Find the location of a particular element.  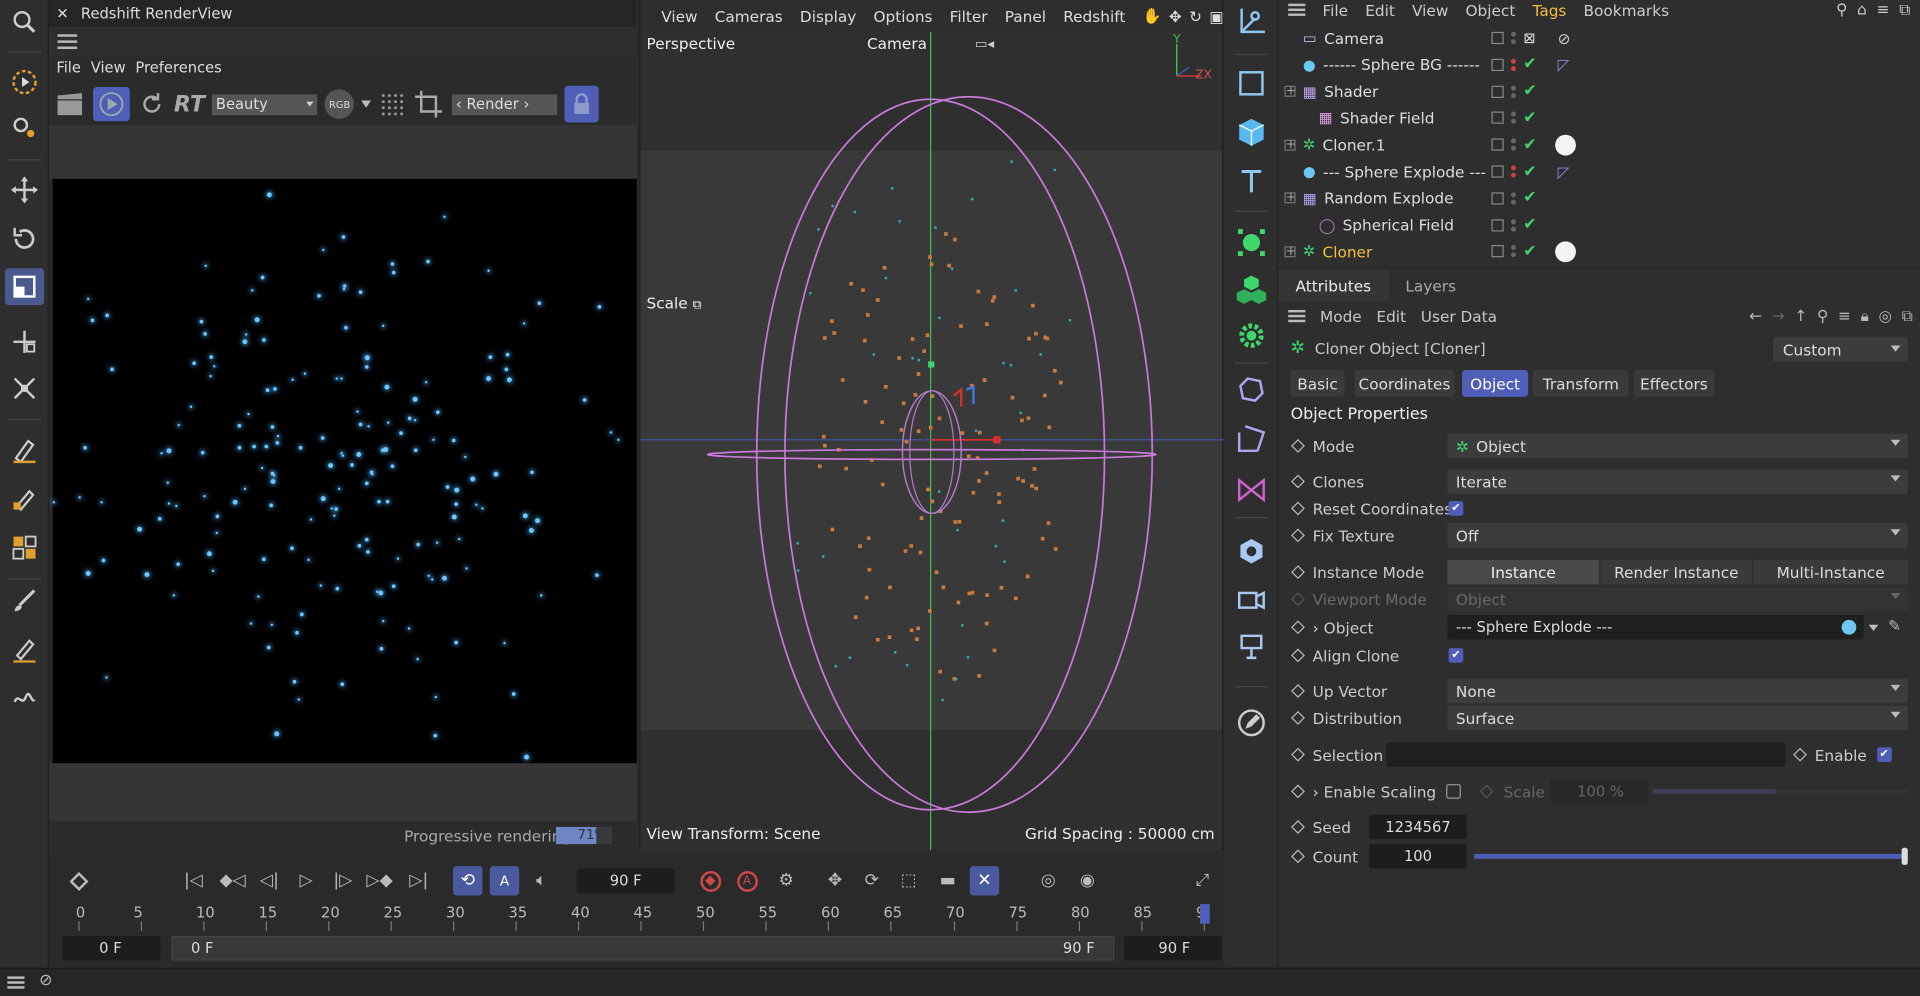

object-row: + ▦ Shader ✔ is located at coordinates (1599, 91).